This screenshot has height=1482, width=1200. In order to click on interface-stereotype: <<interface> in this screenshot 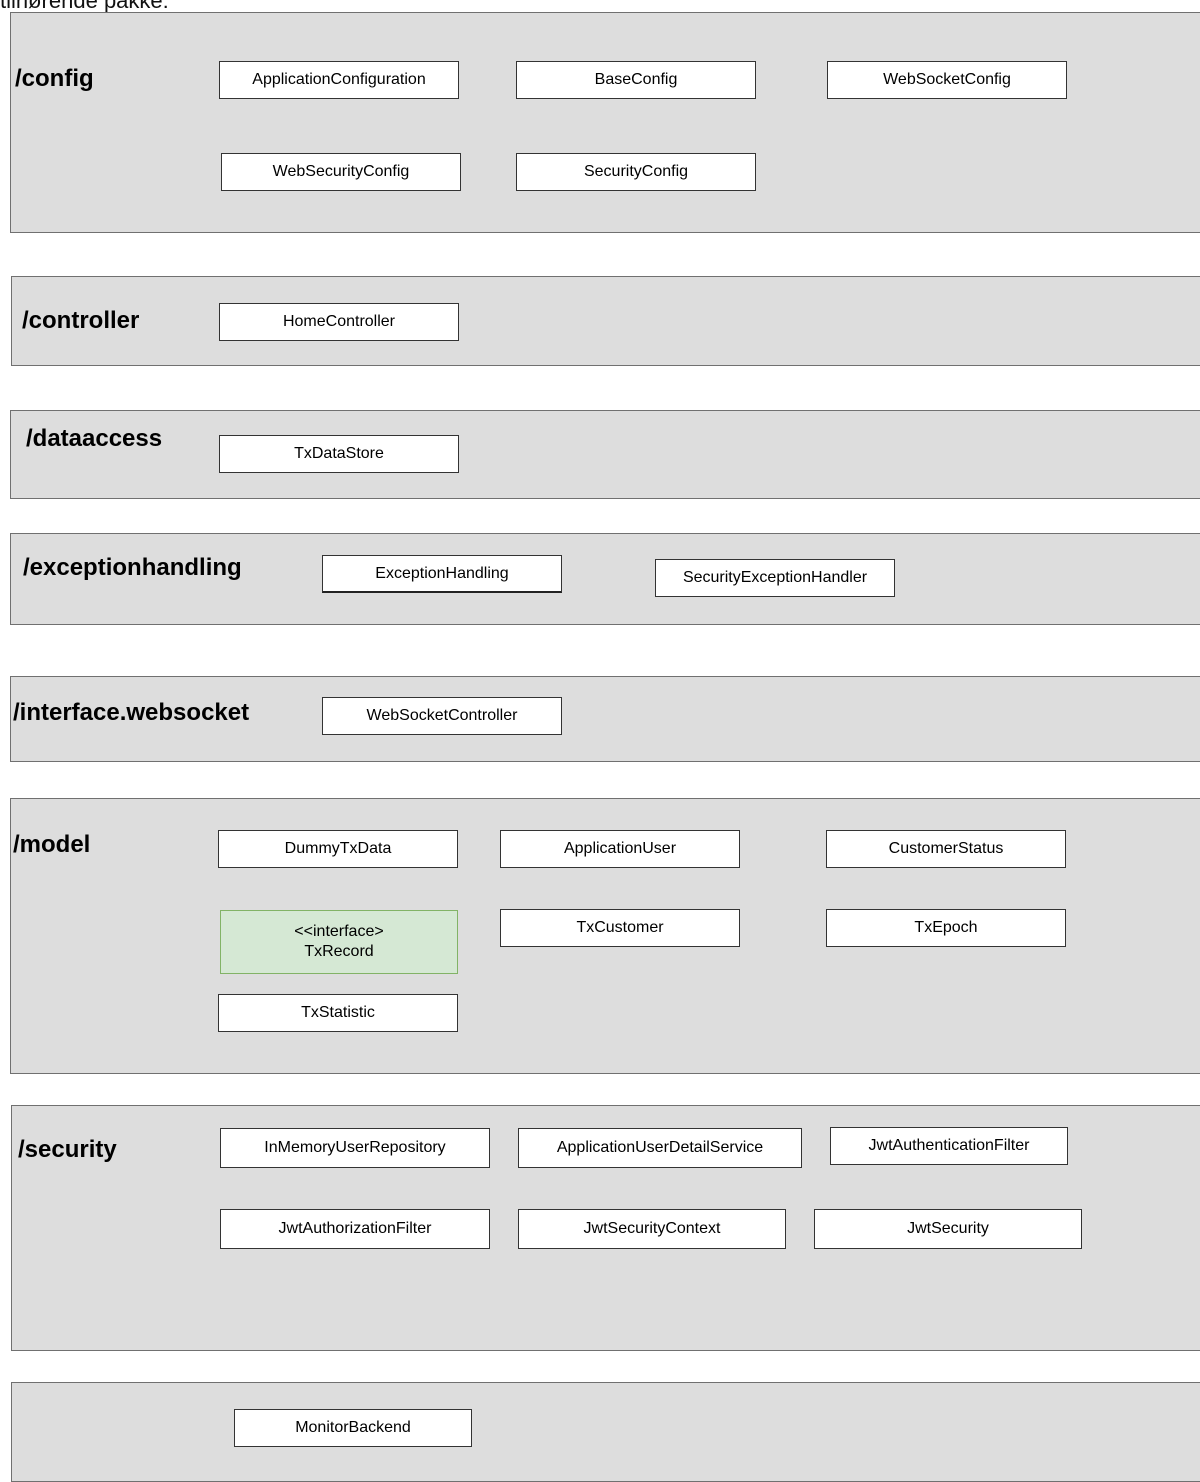, I will do `click(339, 931)`.